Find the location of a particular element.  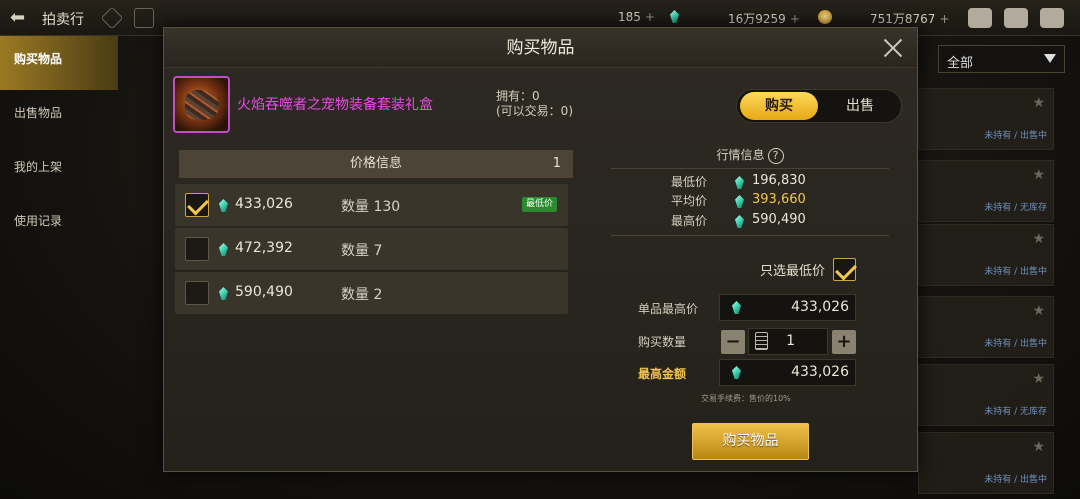

unit-max-label: 单品最高价 is located at coordinates (668, 309).